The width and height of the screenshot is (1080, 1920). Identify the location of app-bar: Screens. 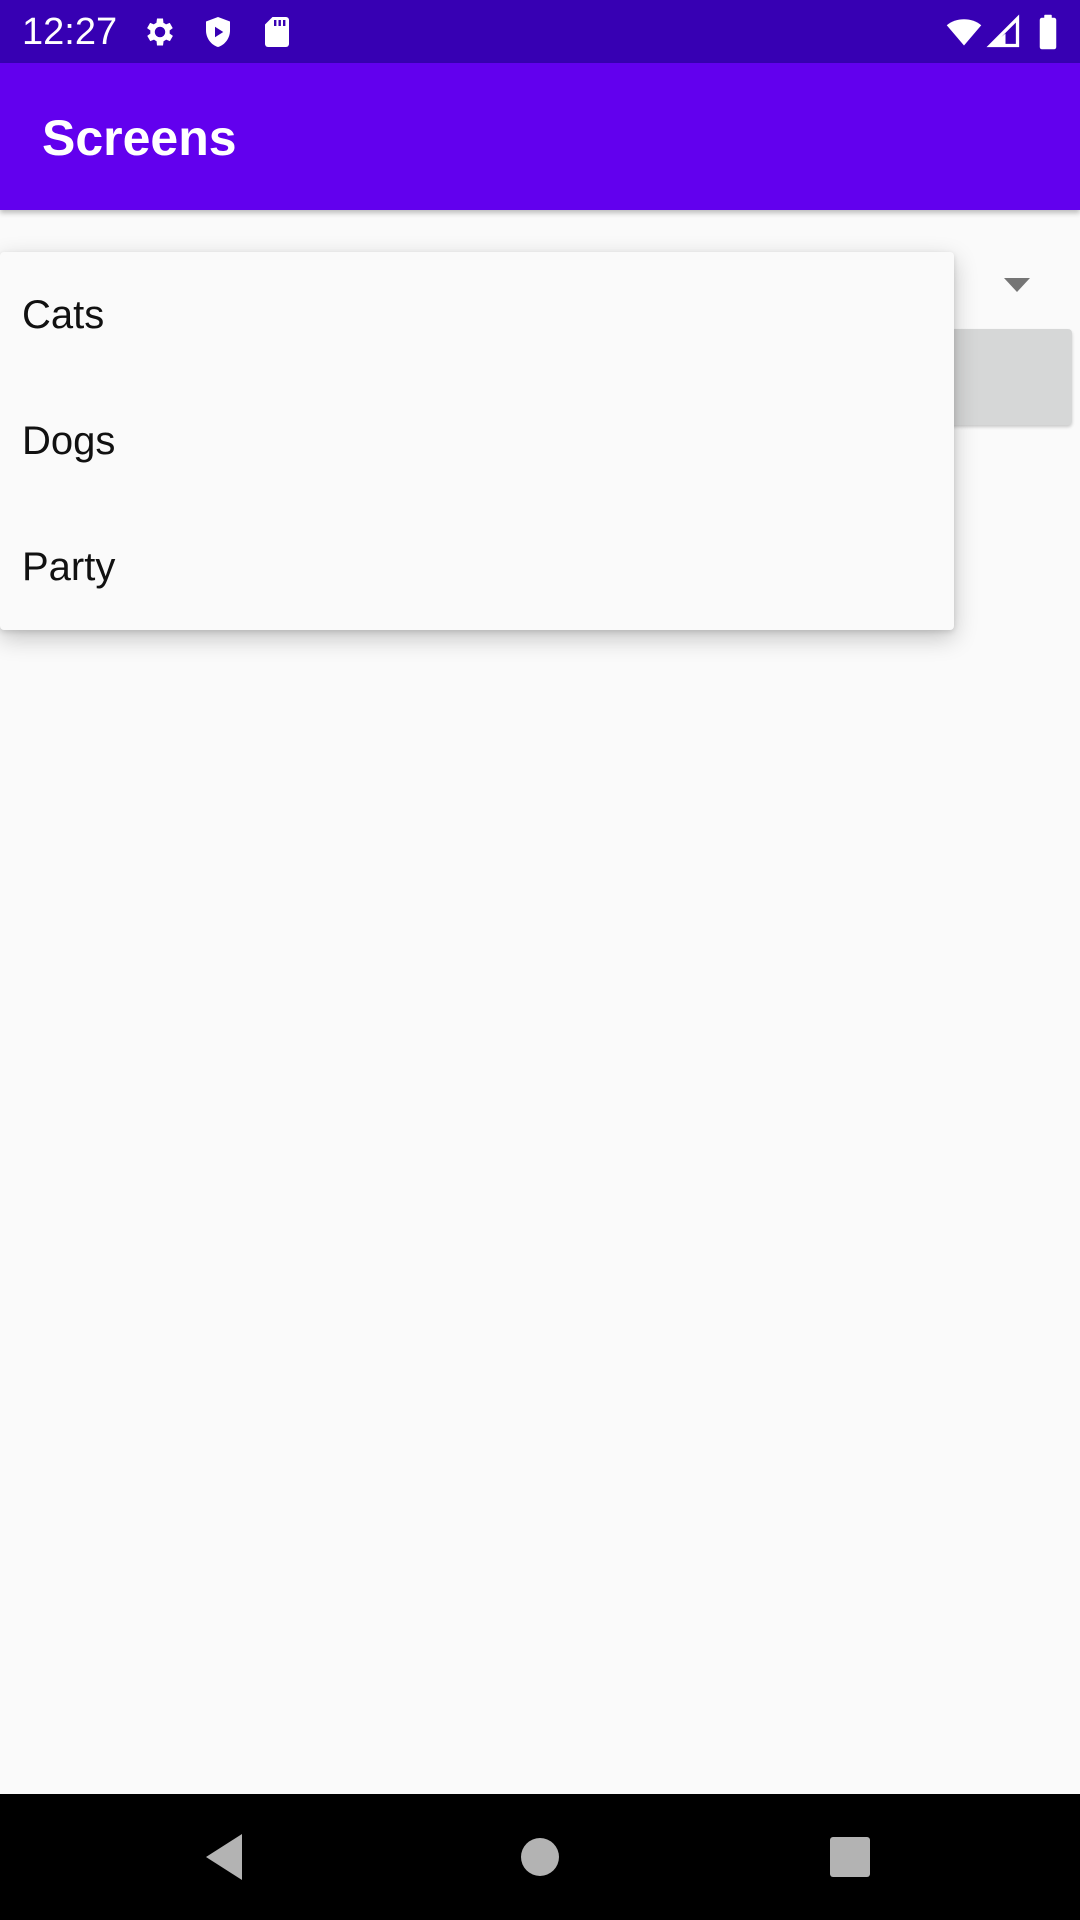
(540, 136).